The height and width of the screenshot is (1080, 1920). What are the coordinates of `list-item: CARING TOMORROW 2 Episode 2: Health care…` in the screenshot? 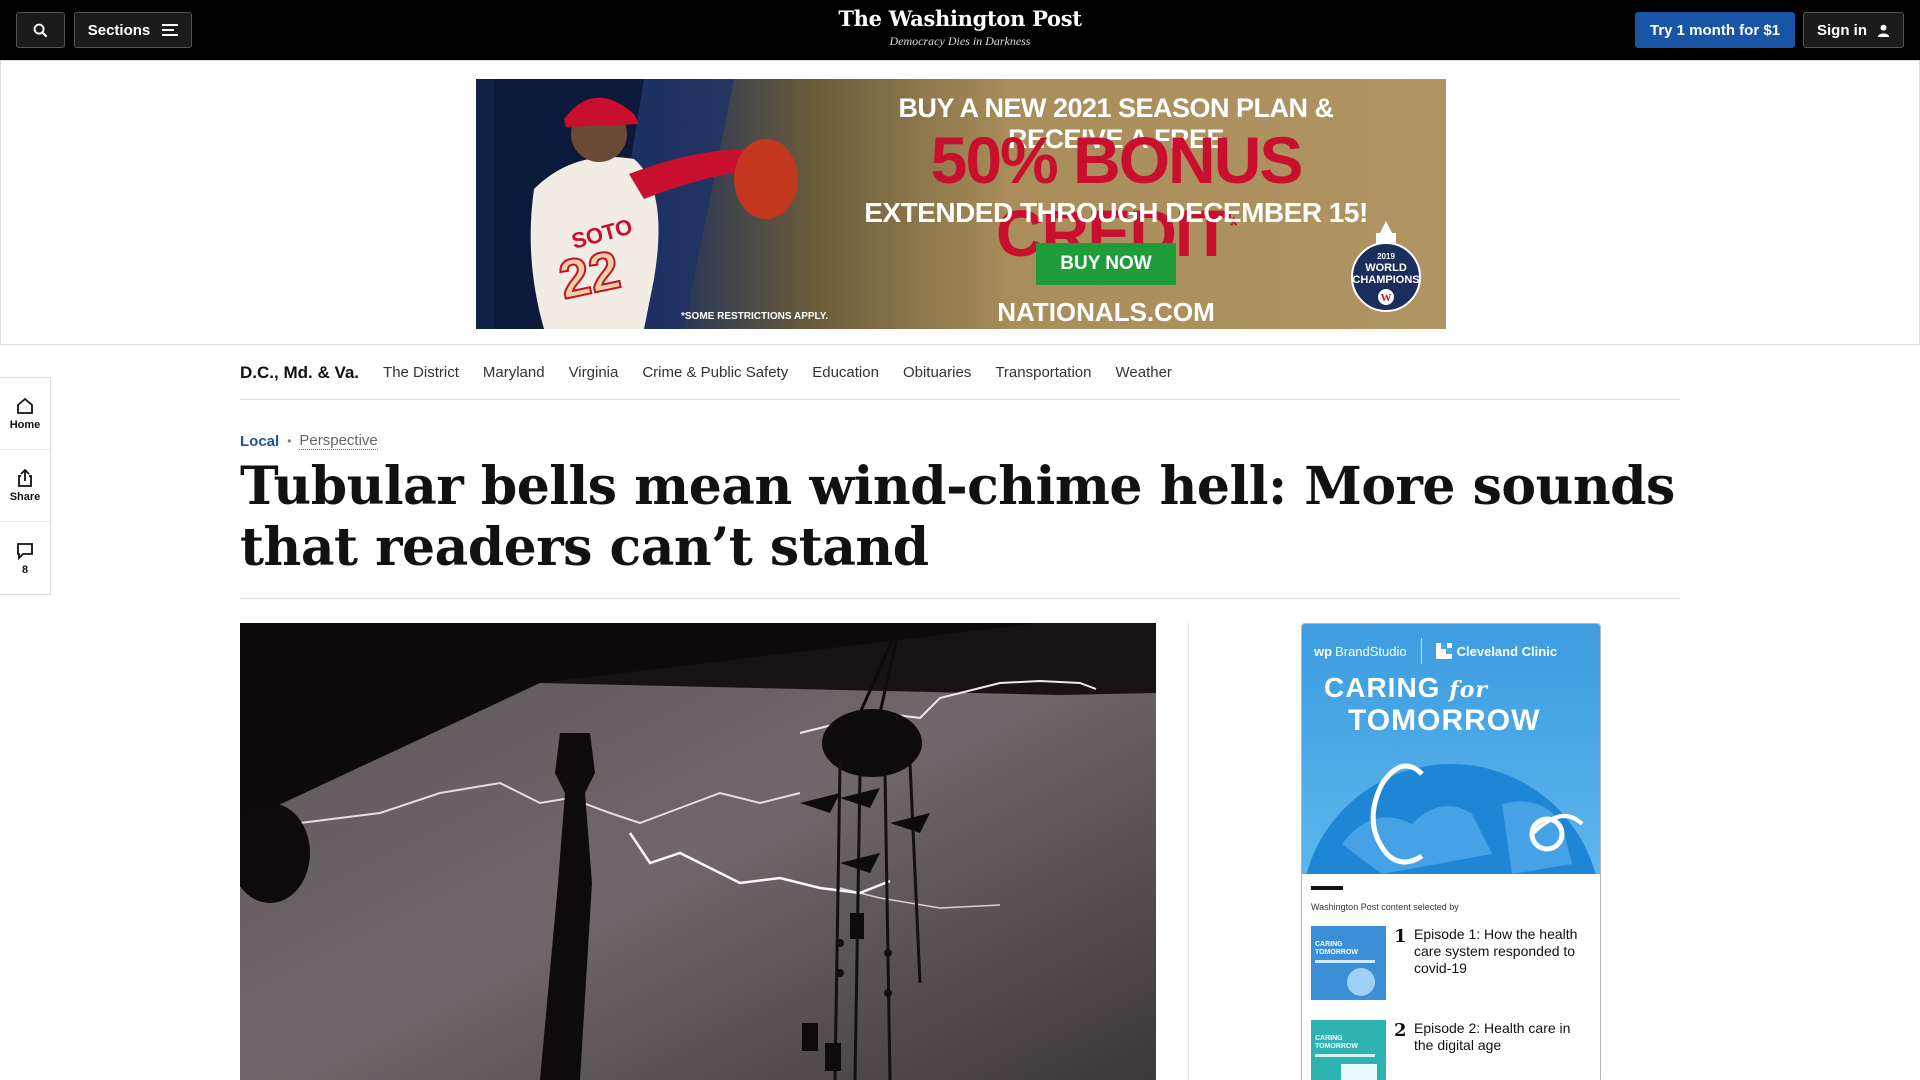 It's located at (1451, 1050).